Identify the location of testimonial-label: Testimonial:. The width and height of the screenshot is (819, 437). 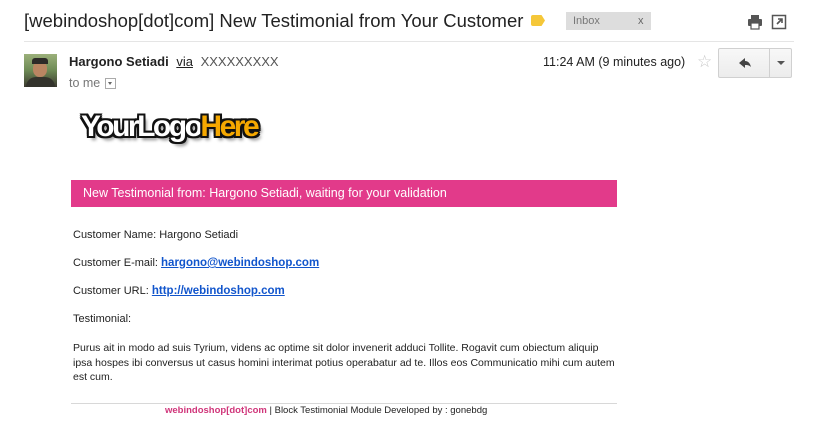
(102, 319).